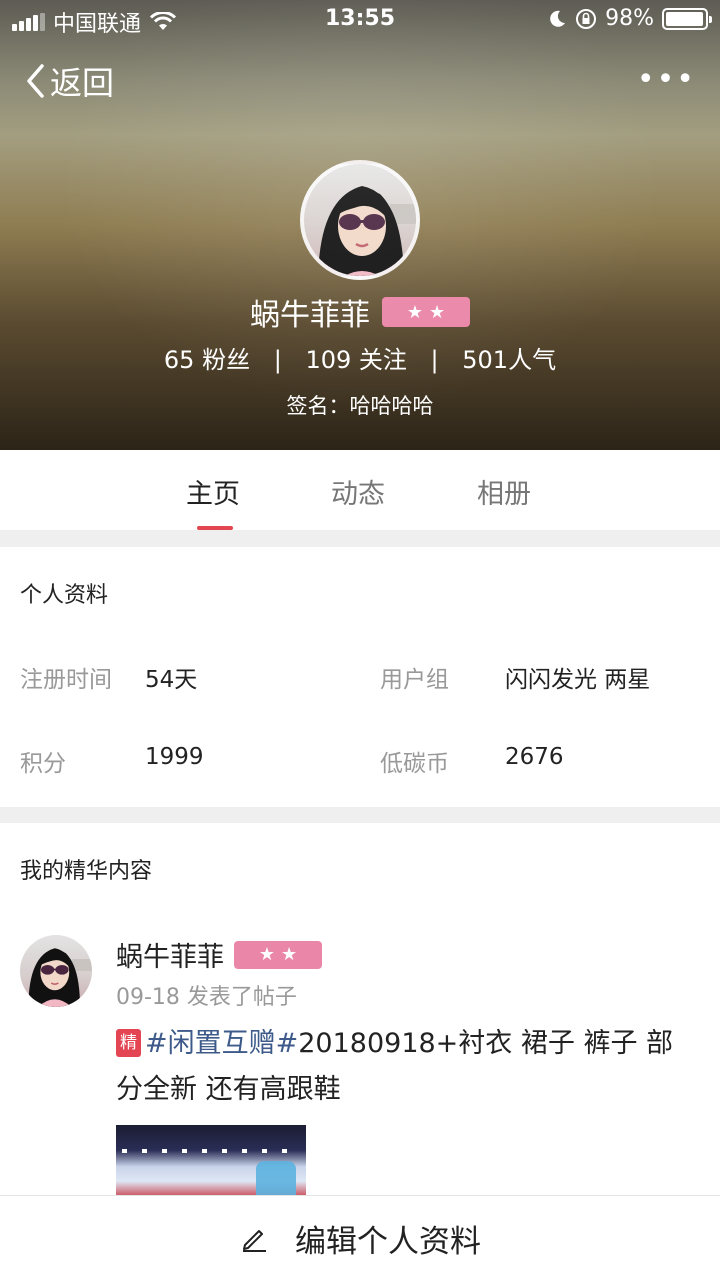 The width and height of the screenshot is (720, 1280). I want to click on post-author: 蜗牛菲菲, so click(170, 954).